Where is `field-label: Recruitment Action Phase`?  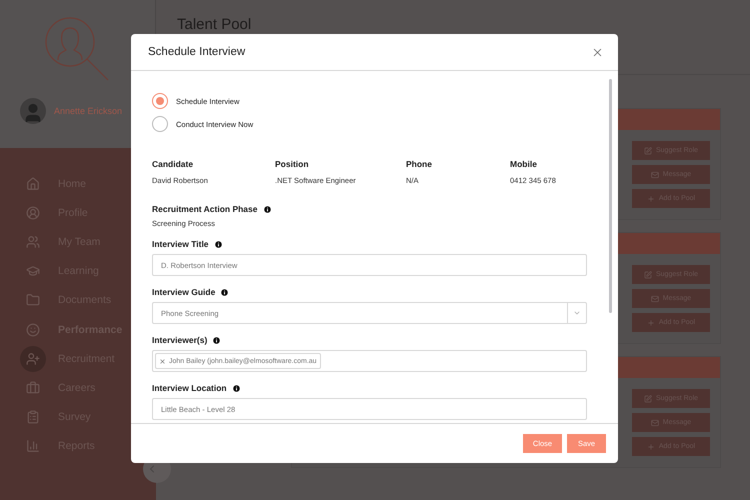 field-label: Recruitment Action Phase is located at coordinates (205, 209).